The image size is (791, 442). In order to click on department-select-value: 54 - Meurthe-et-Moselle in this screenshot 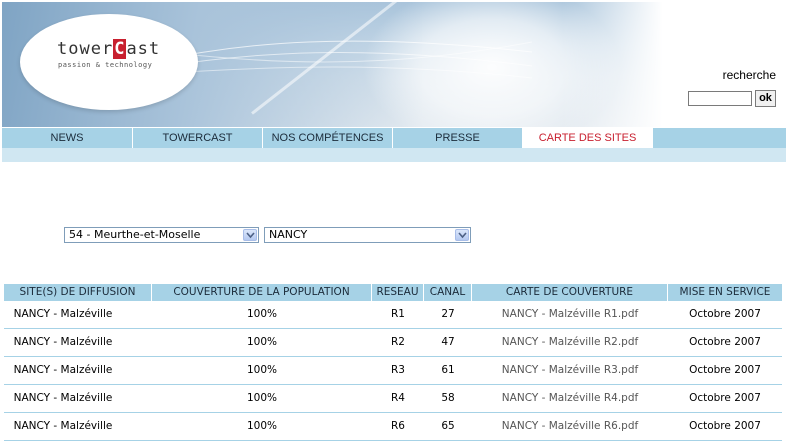, I will do `click(135, 234)`.